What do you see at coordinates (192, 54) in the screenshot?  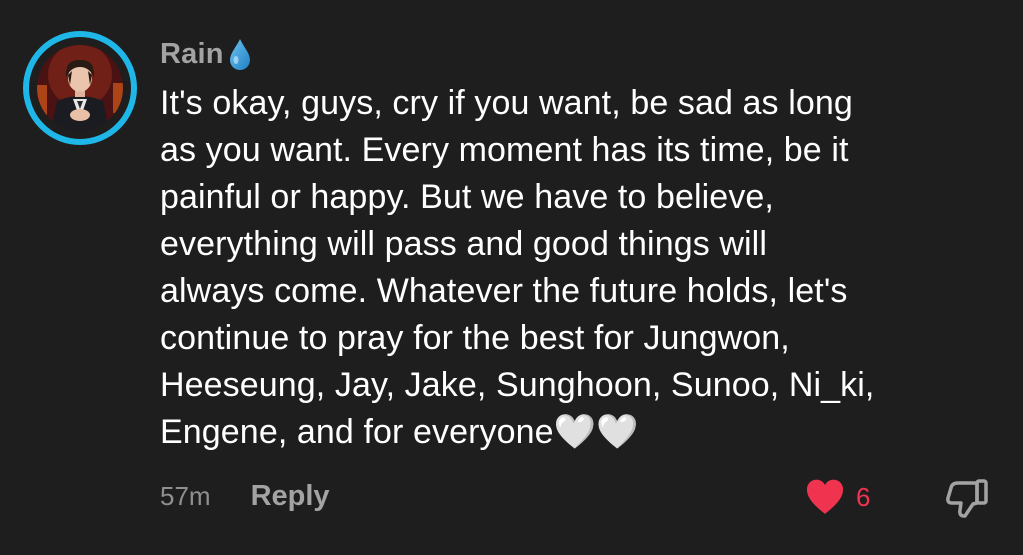 I see `username: Rain` at bounding box center [192, 54].